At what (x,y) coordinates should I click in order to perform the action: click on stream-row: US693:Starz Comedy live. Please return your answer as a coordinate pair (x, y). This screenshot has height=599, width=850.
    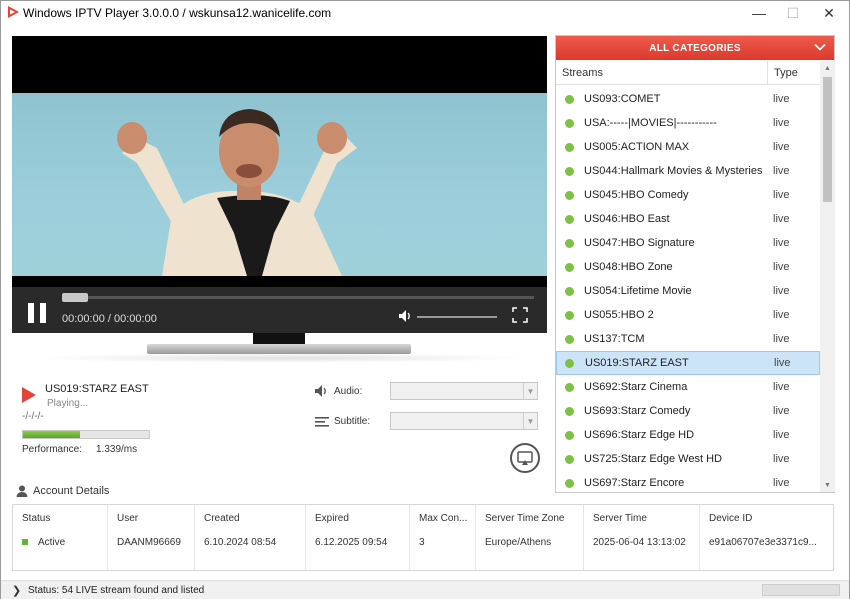
    Looking at the image, I should click on (688, 411).